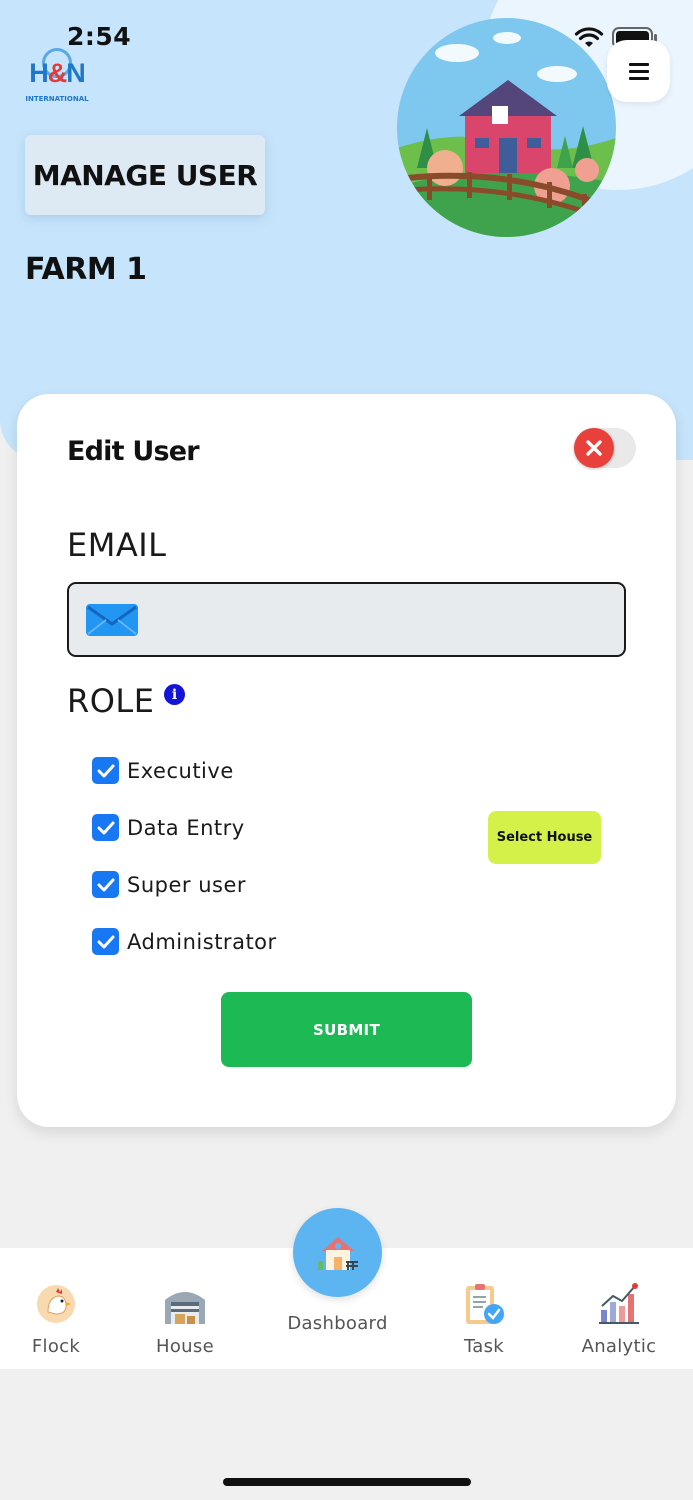 The width and height of the screenshot is (693, 1500). What do you see at coordinates (57, 99) in the screenshot?
I see `logo-subtitle: INTERNATIONAL` at bounding box center [57, 99].